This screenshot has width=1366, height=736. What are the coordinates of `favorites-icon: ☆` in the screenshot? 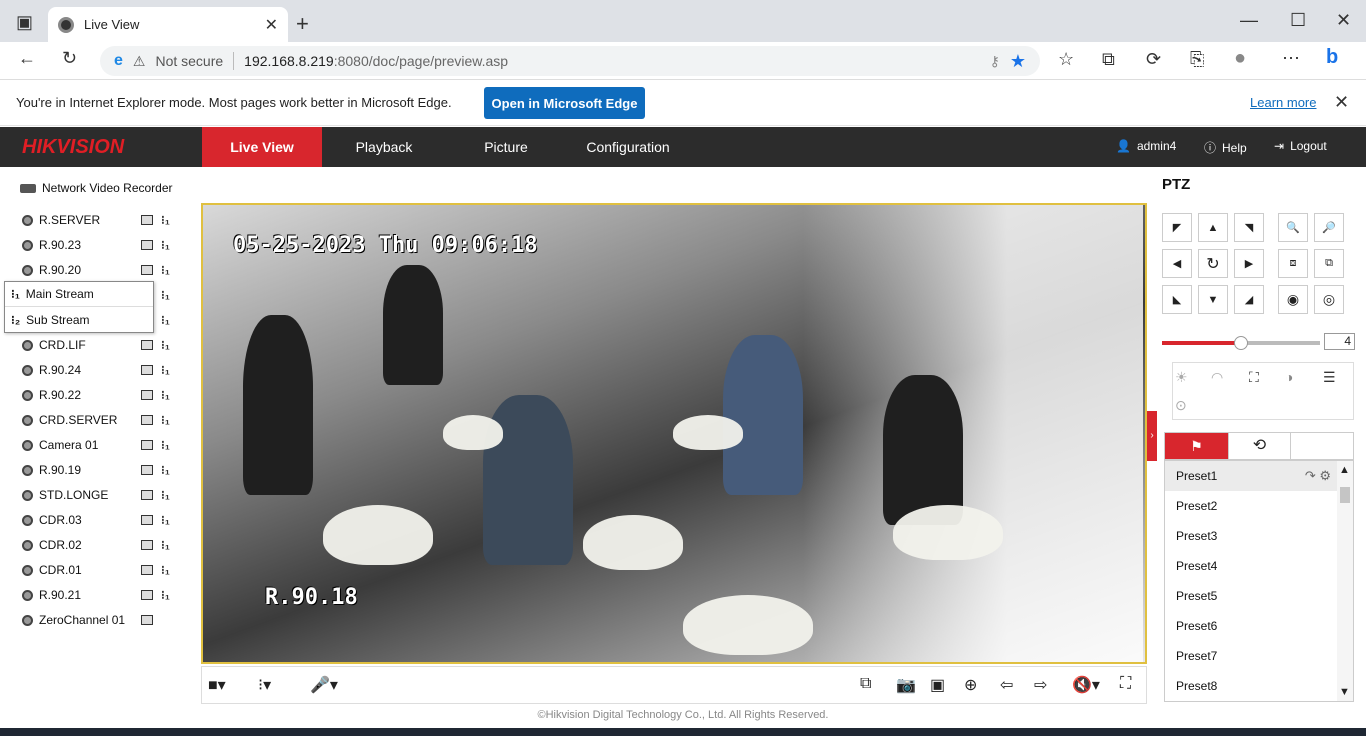 It's located at (1066, 59).